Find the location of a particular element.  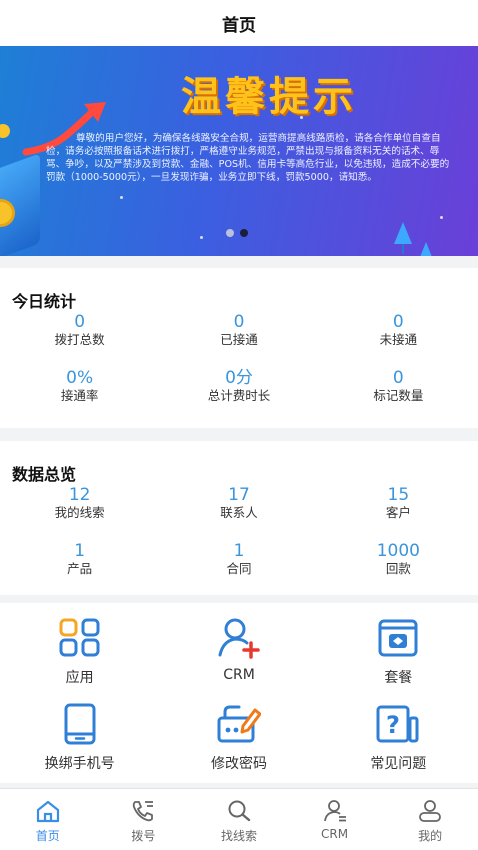

overview-products: 1 产品 is located at coordinates (79, 569).